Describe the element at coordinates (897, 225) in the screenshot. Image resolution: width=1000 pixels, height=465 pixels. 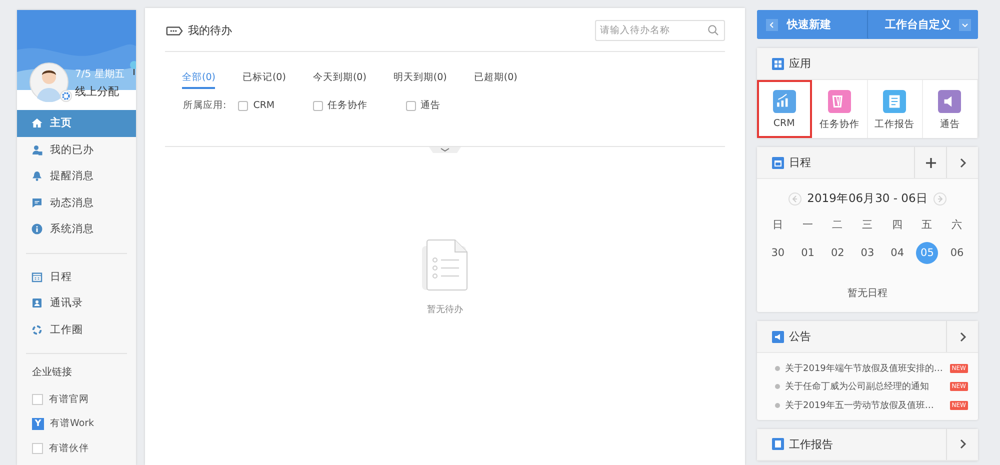
I see `weekday-label: 四` at that location.